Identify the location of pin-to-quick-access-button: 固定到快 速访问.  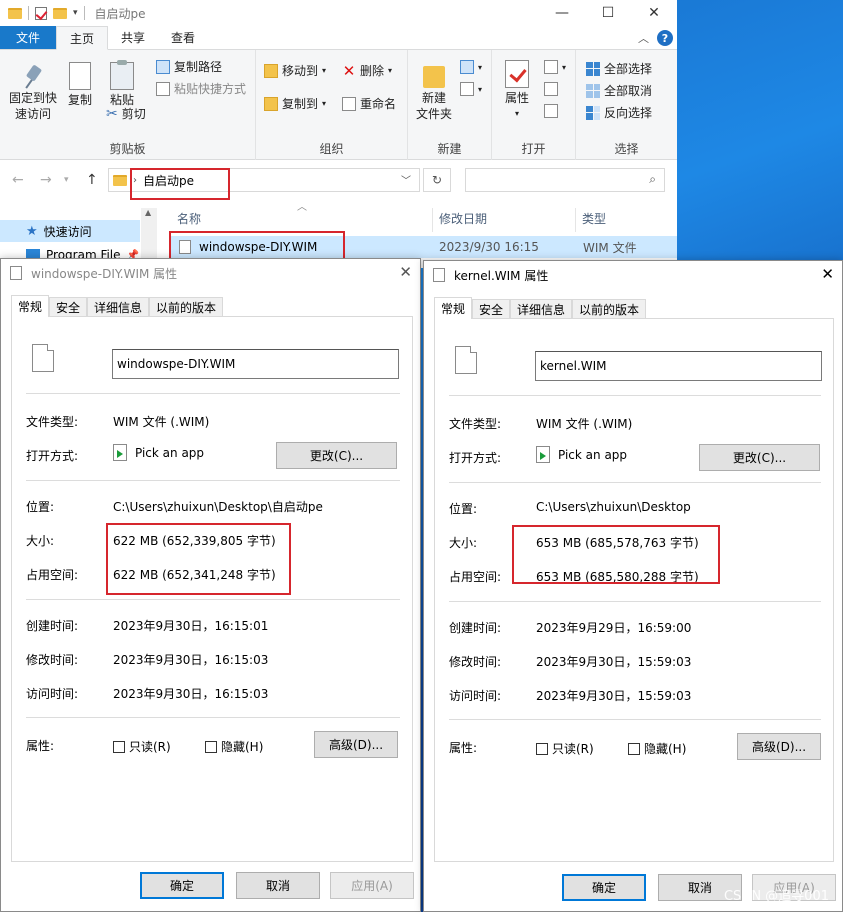
(33, 93).